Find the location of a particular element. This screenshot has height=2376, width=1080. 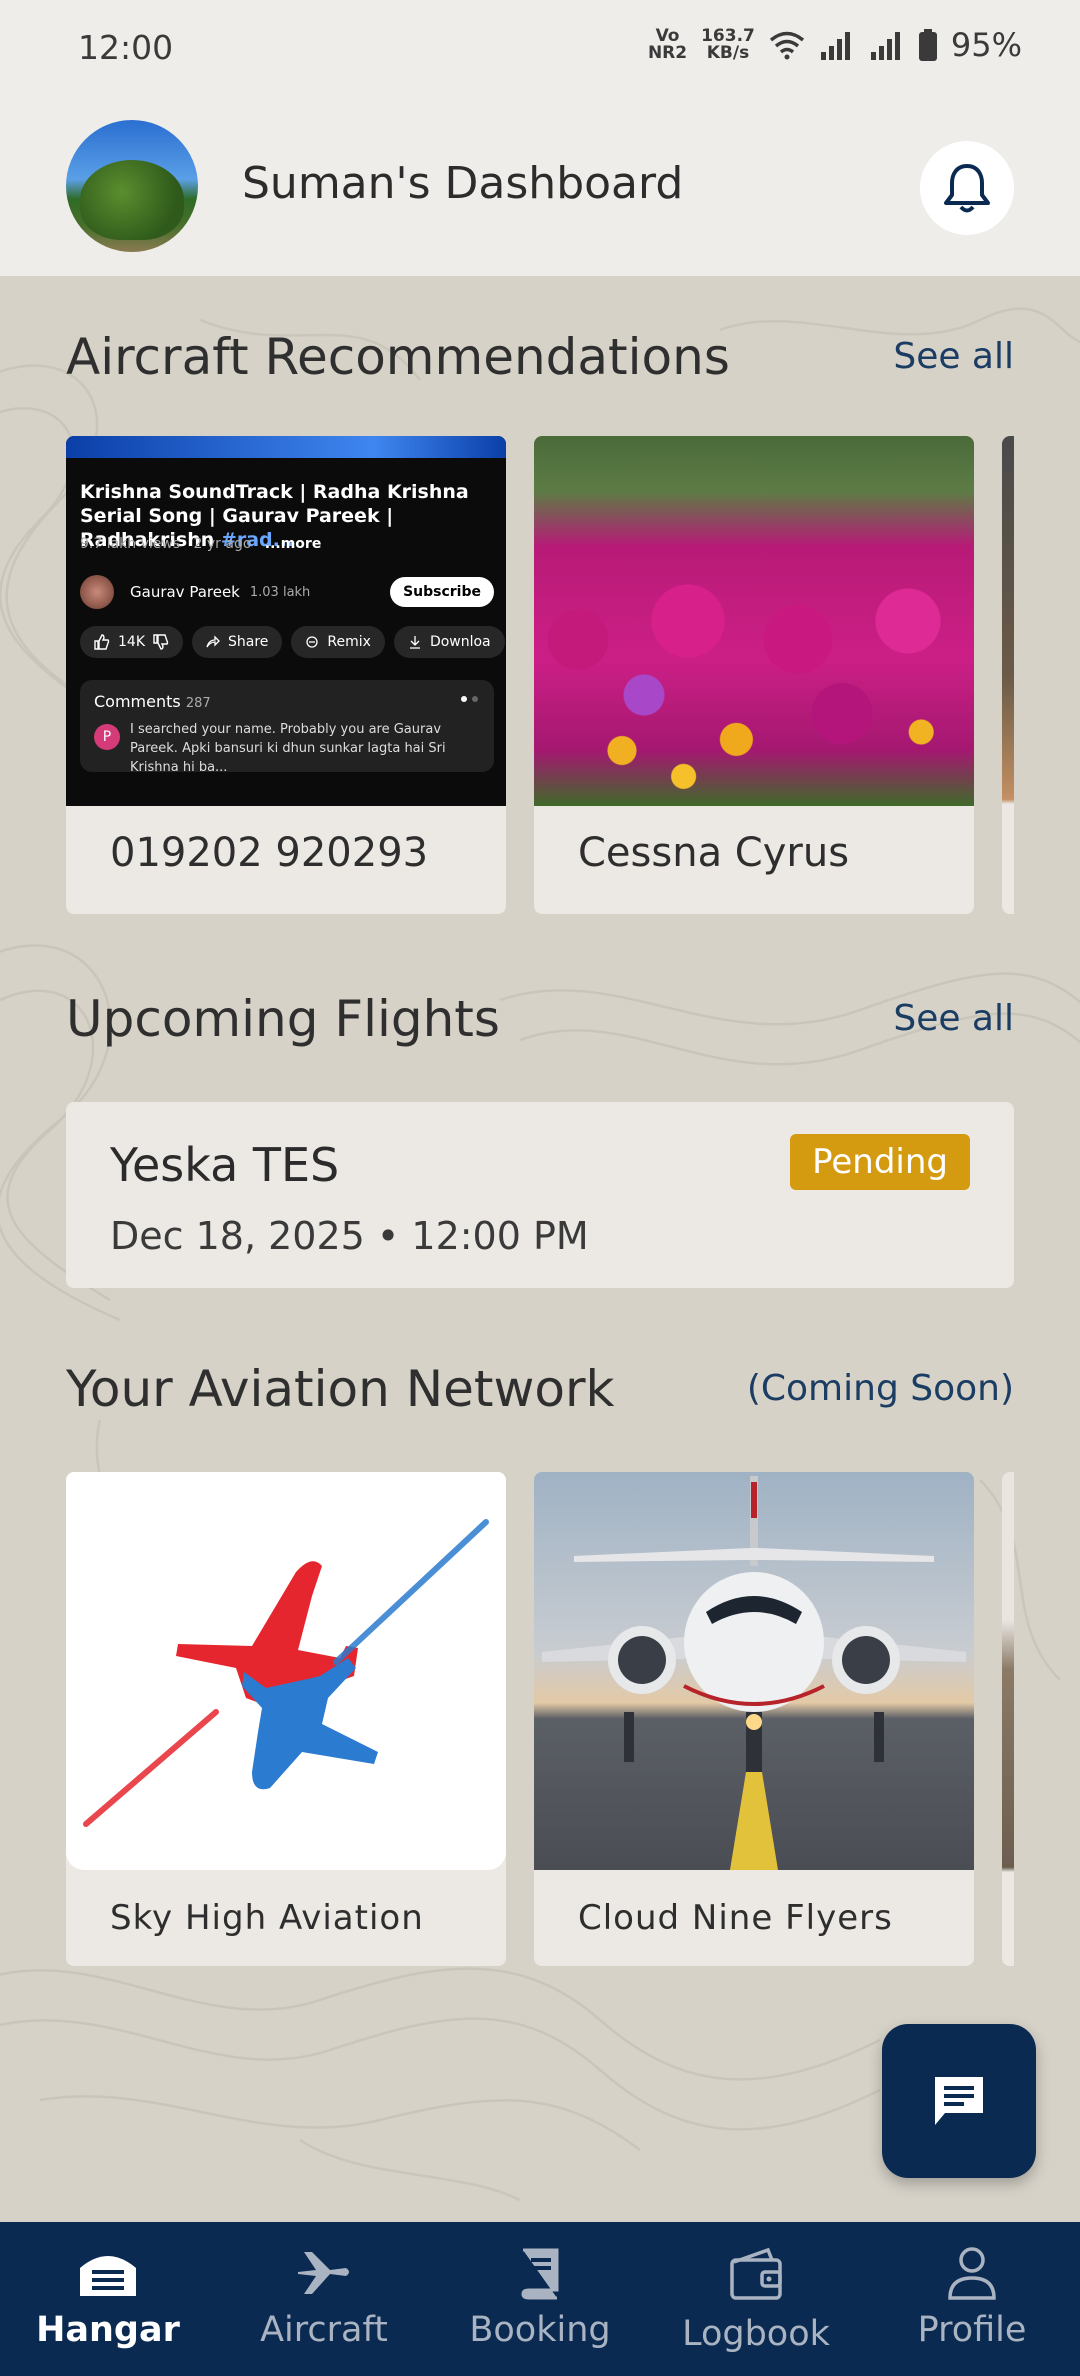

aircraft-thumbnail is located at coordinates (754, 621).